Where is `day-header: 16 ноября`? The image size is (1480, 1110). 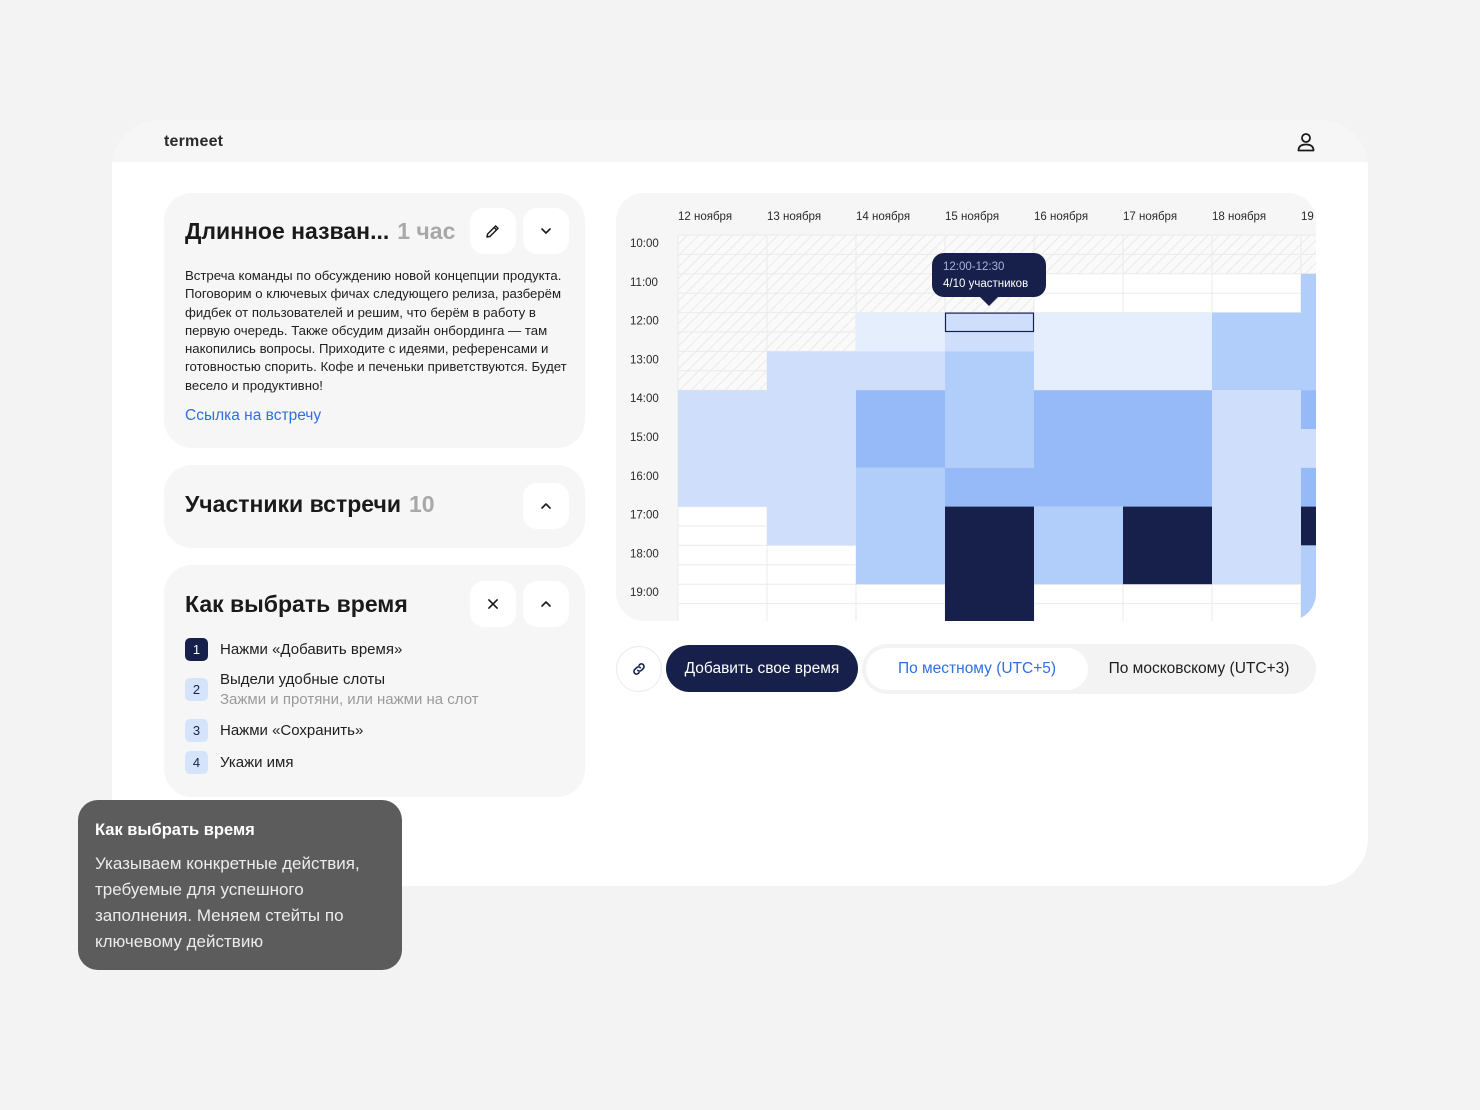
day-header: 16 ноября is located at coordinates (1061, 217).